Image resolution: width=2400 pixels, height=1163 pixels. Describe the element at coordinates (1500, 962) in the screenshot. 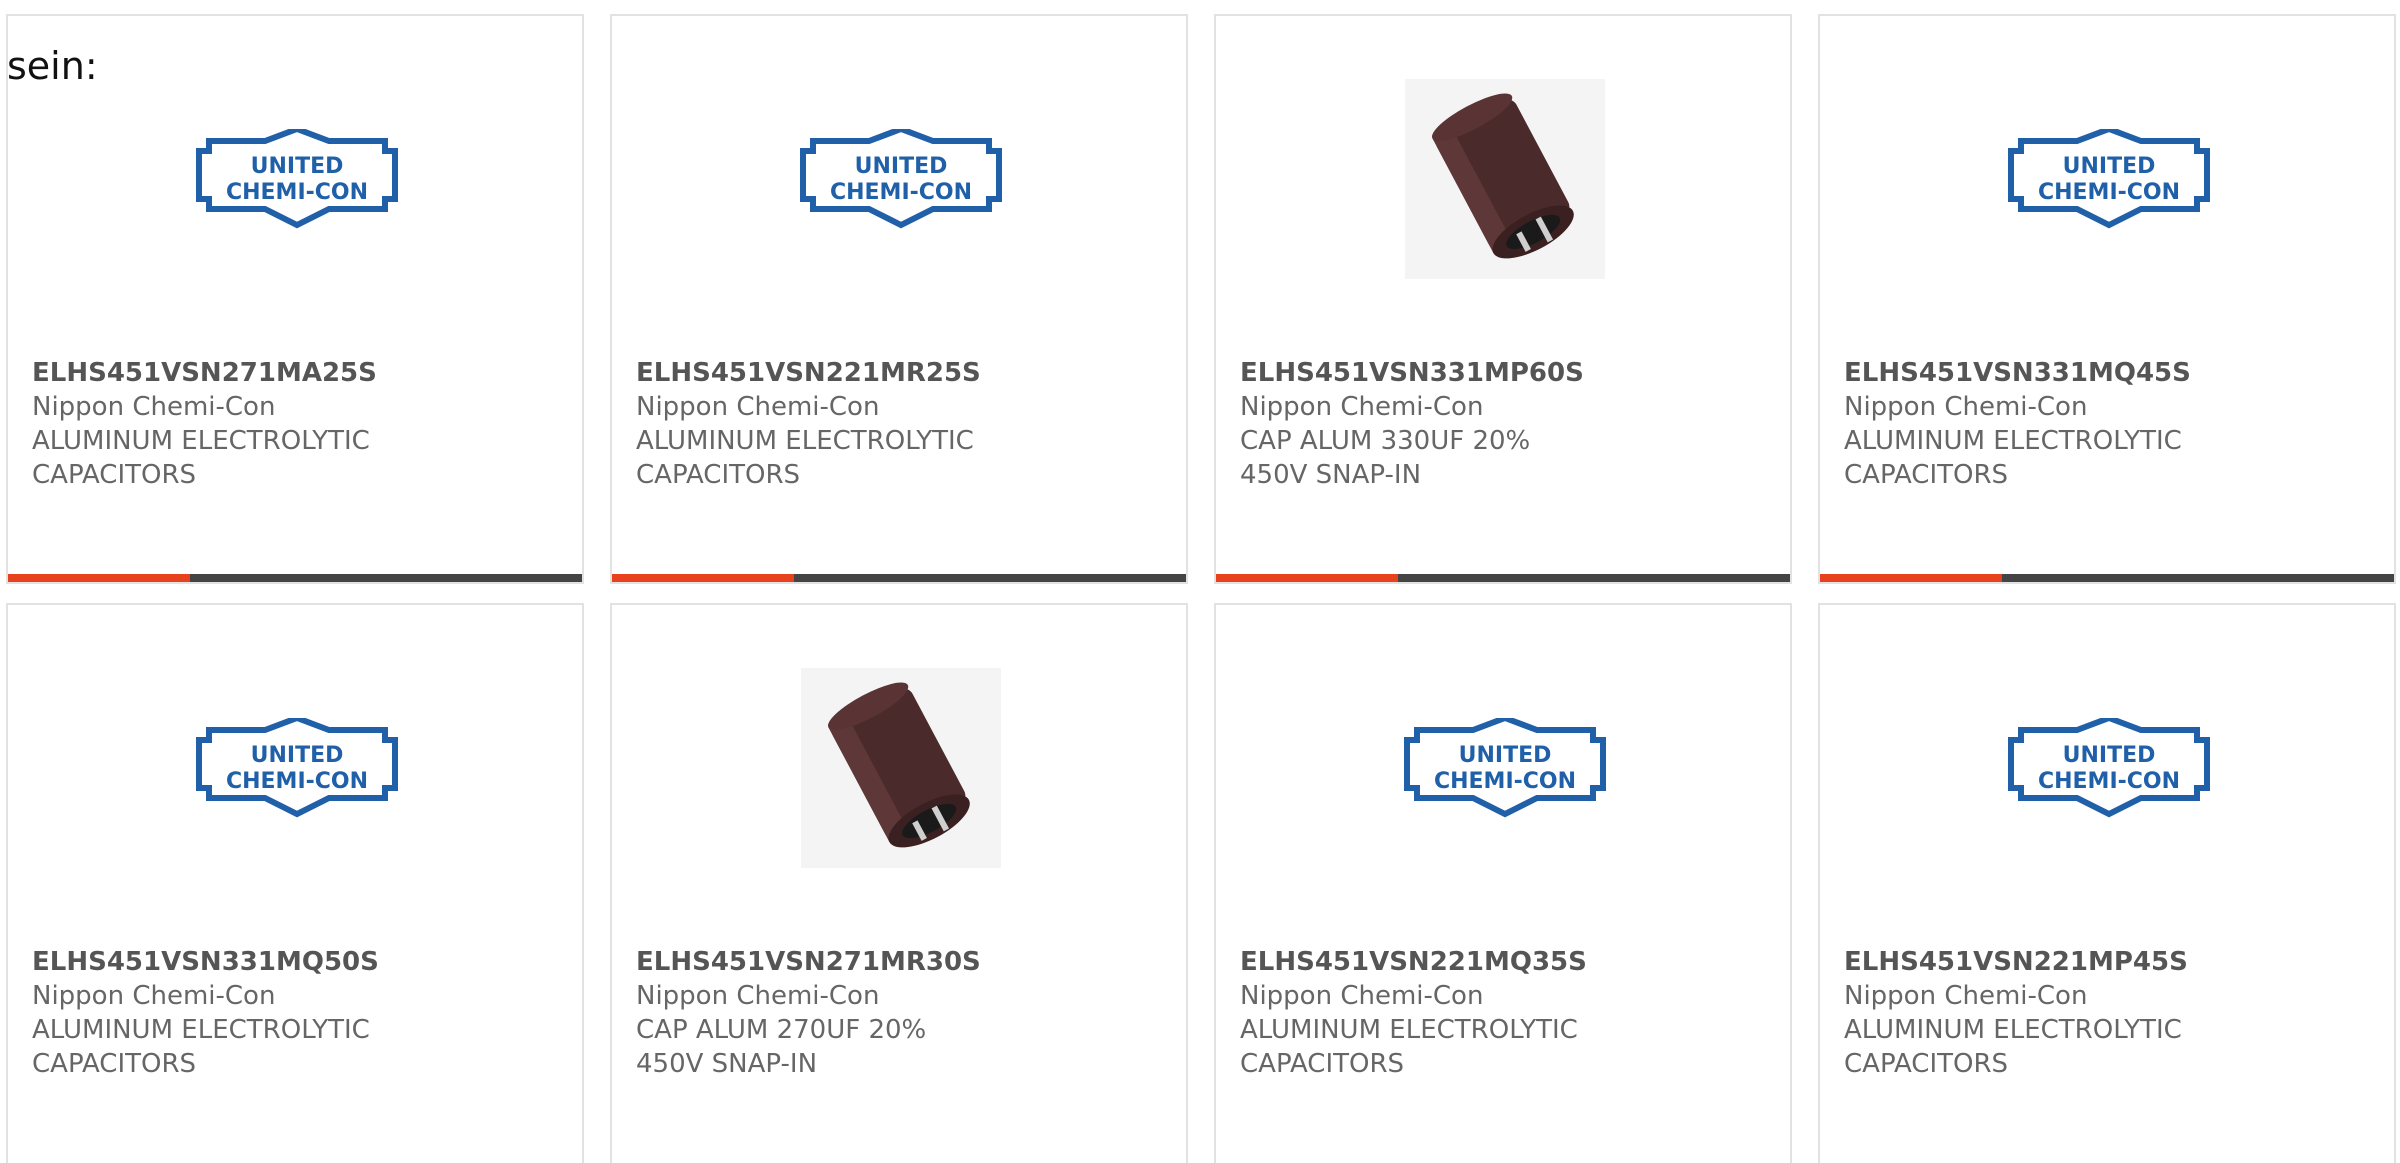

I see `part-number: ELHS451VSN221MQ35S` at that location.